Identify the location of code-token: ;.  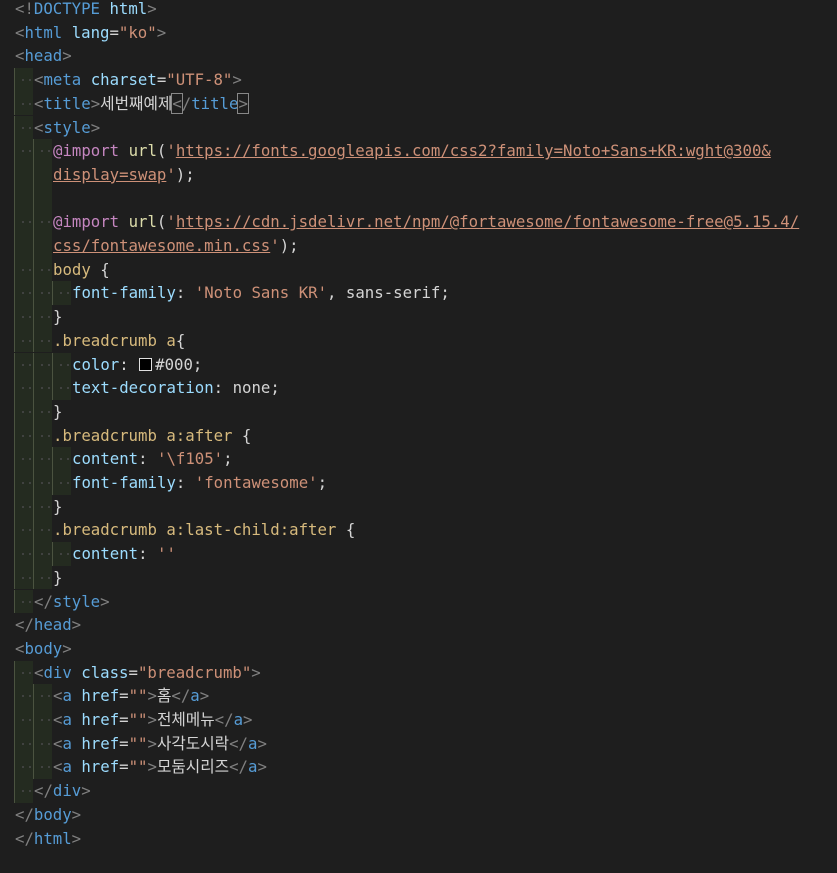
(197, 364).